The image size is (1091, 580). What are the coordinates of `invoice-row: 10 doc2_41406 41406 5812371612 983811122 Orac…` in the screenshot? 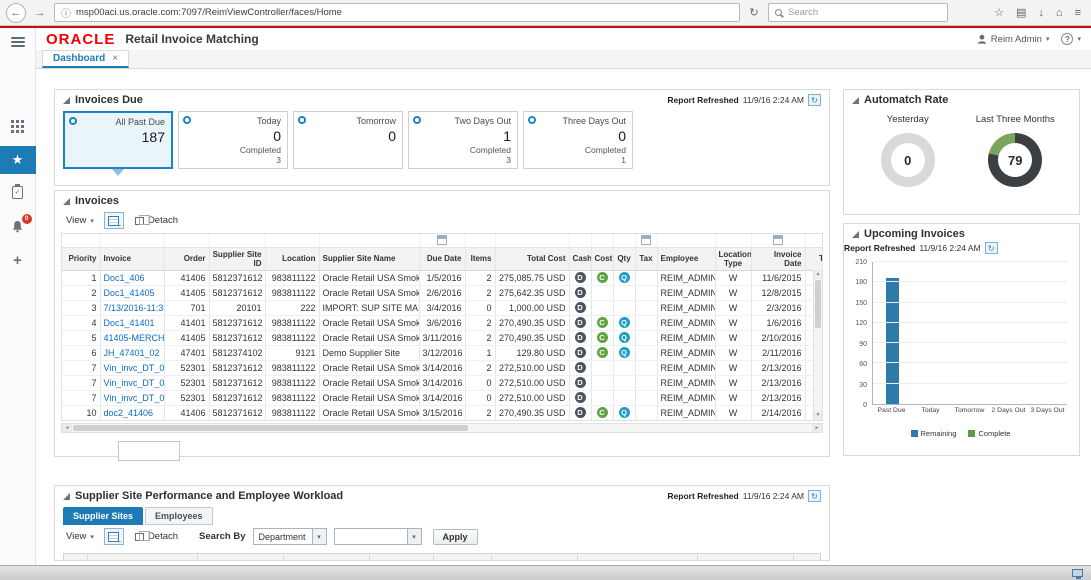 It's located at (442, 412).